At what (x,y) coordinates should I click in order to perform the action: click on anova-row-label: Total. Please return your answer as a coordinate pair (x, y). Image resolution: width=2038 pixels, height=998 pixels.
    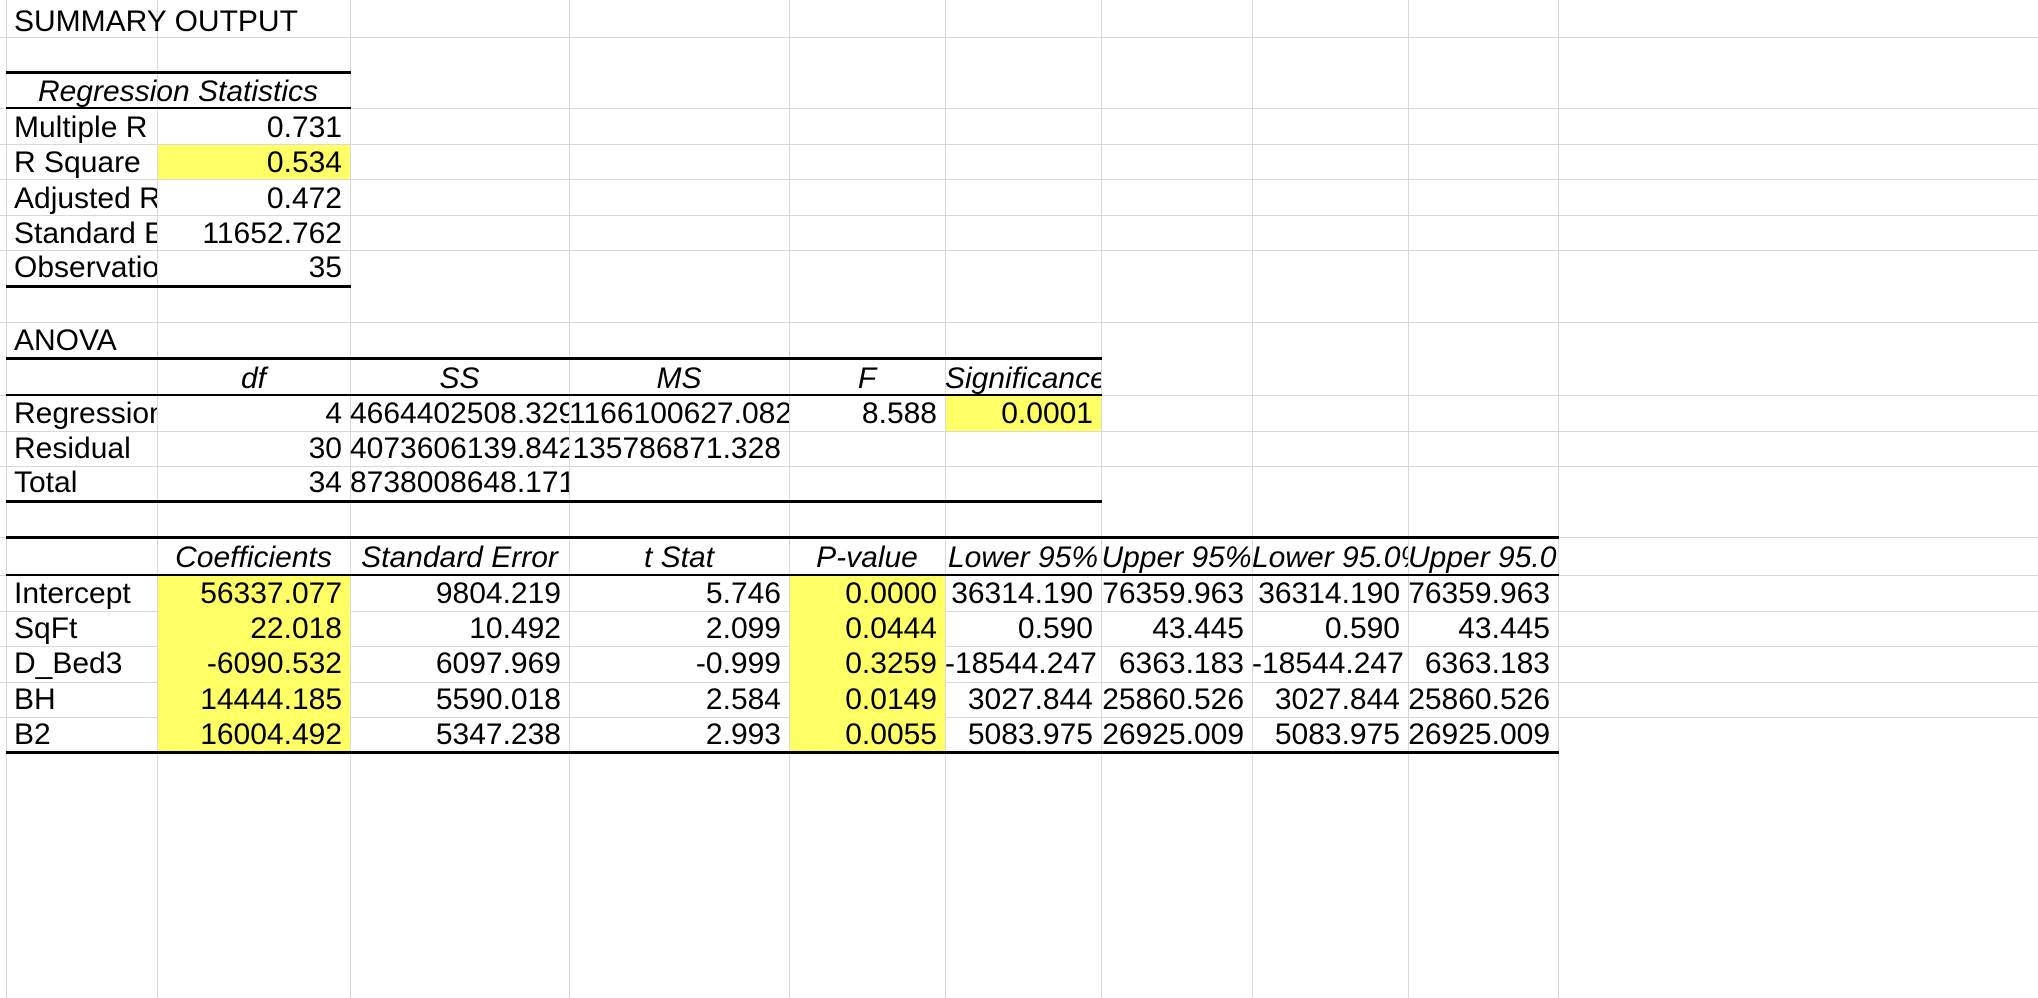
    Looking at the image, I should click on (81, 483).